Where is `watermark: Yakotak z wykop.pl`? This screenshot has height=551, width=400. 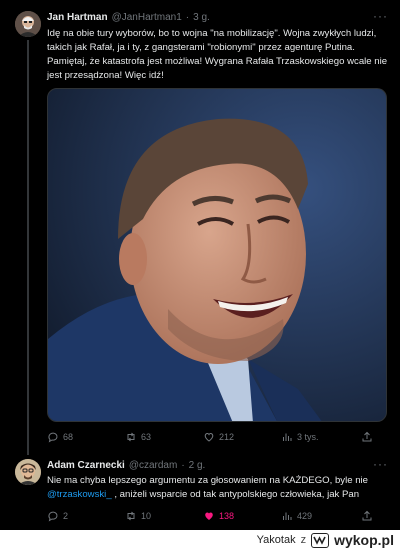
watermark: Yakotak z wykop.pl is located at coordinates (325, 540).